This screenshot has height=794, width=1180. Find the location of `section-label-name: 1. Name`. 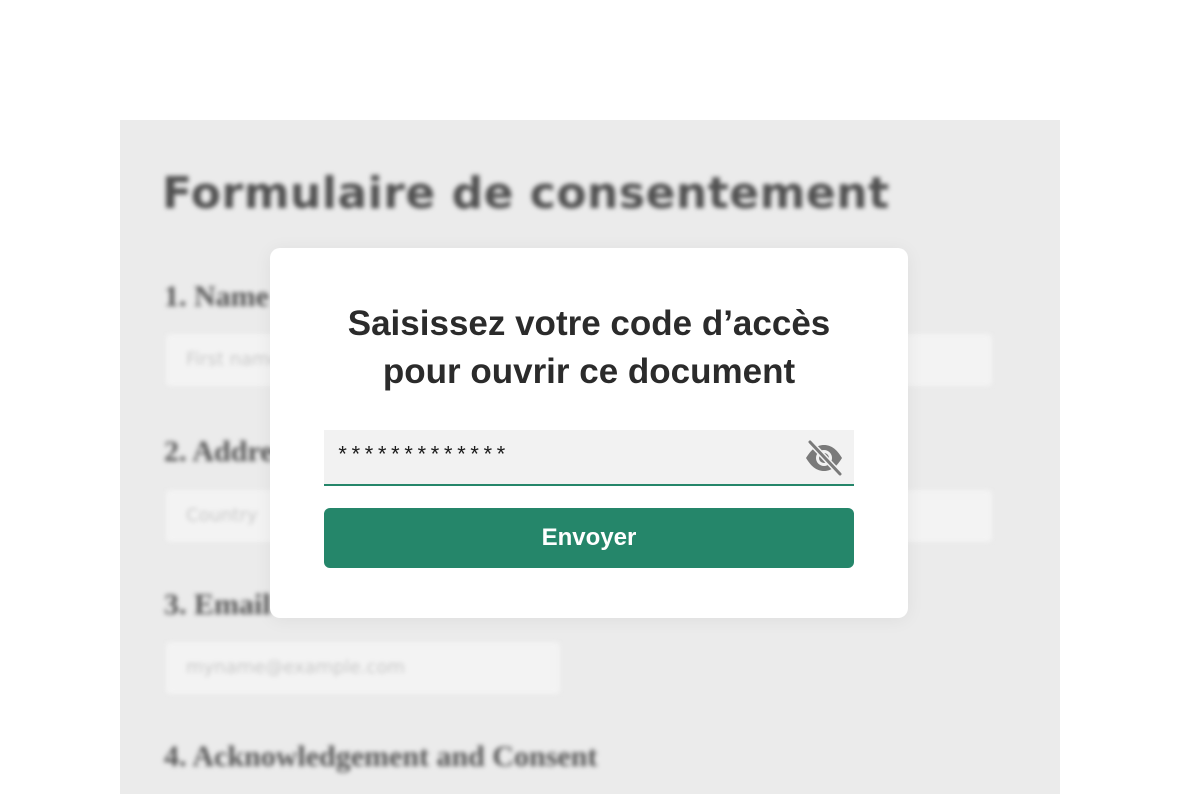

section-label-name: 1. Name is located at coordinates (216, 296).